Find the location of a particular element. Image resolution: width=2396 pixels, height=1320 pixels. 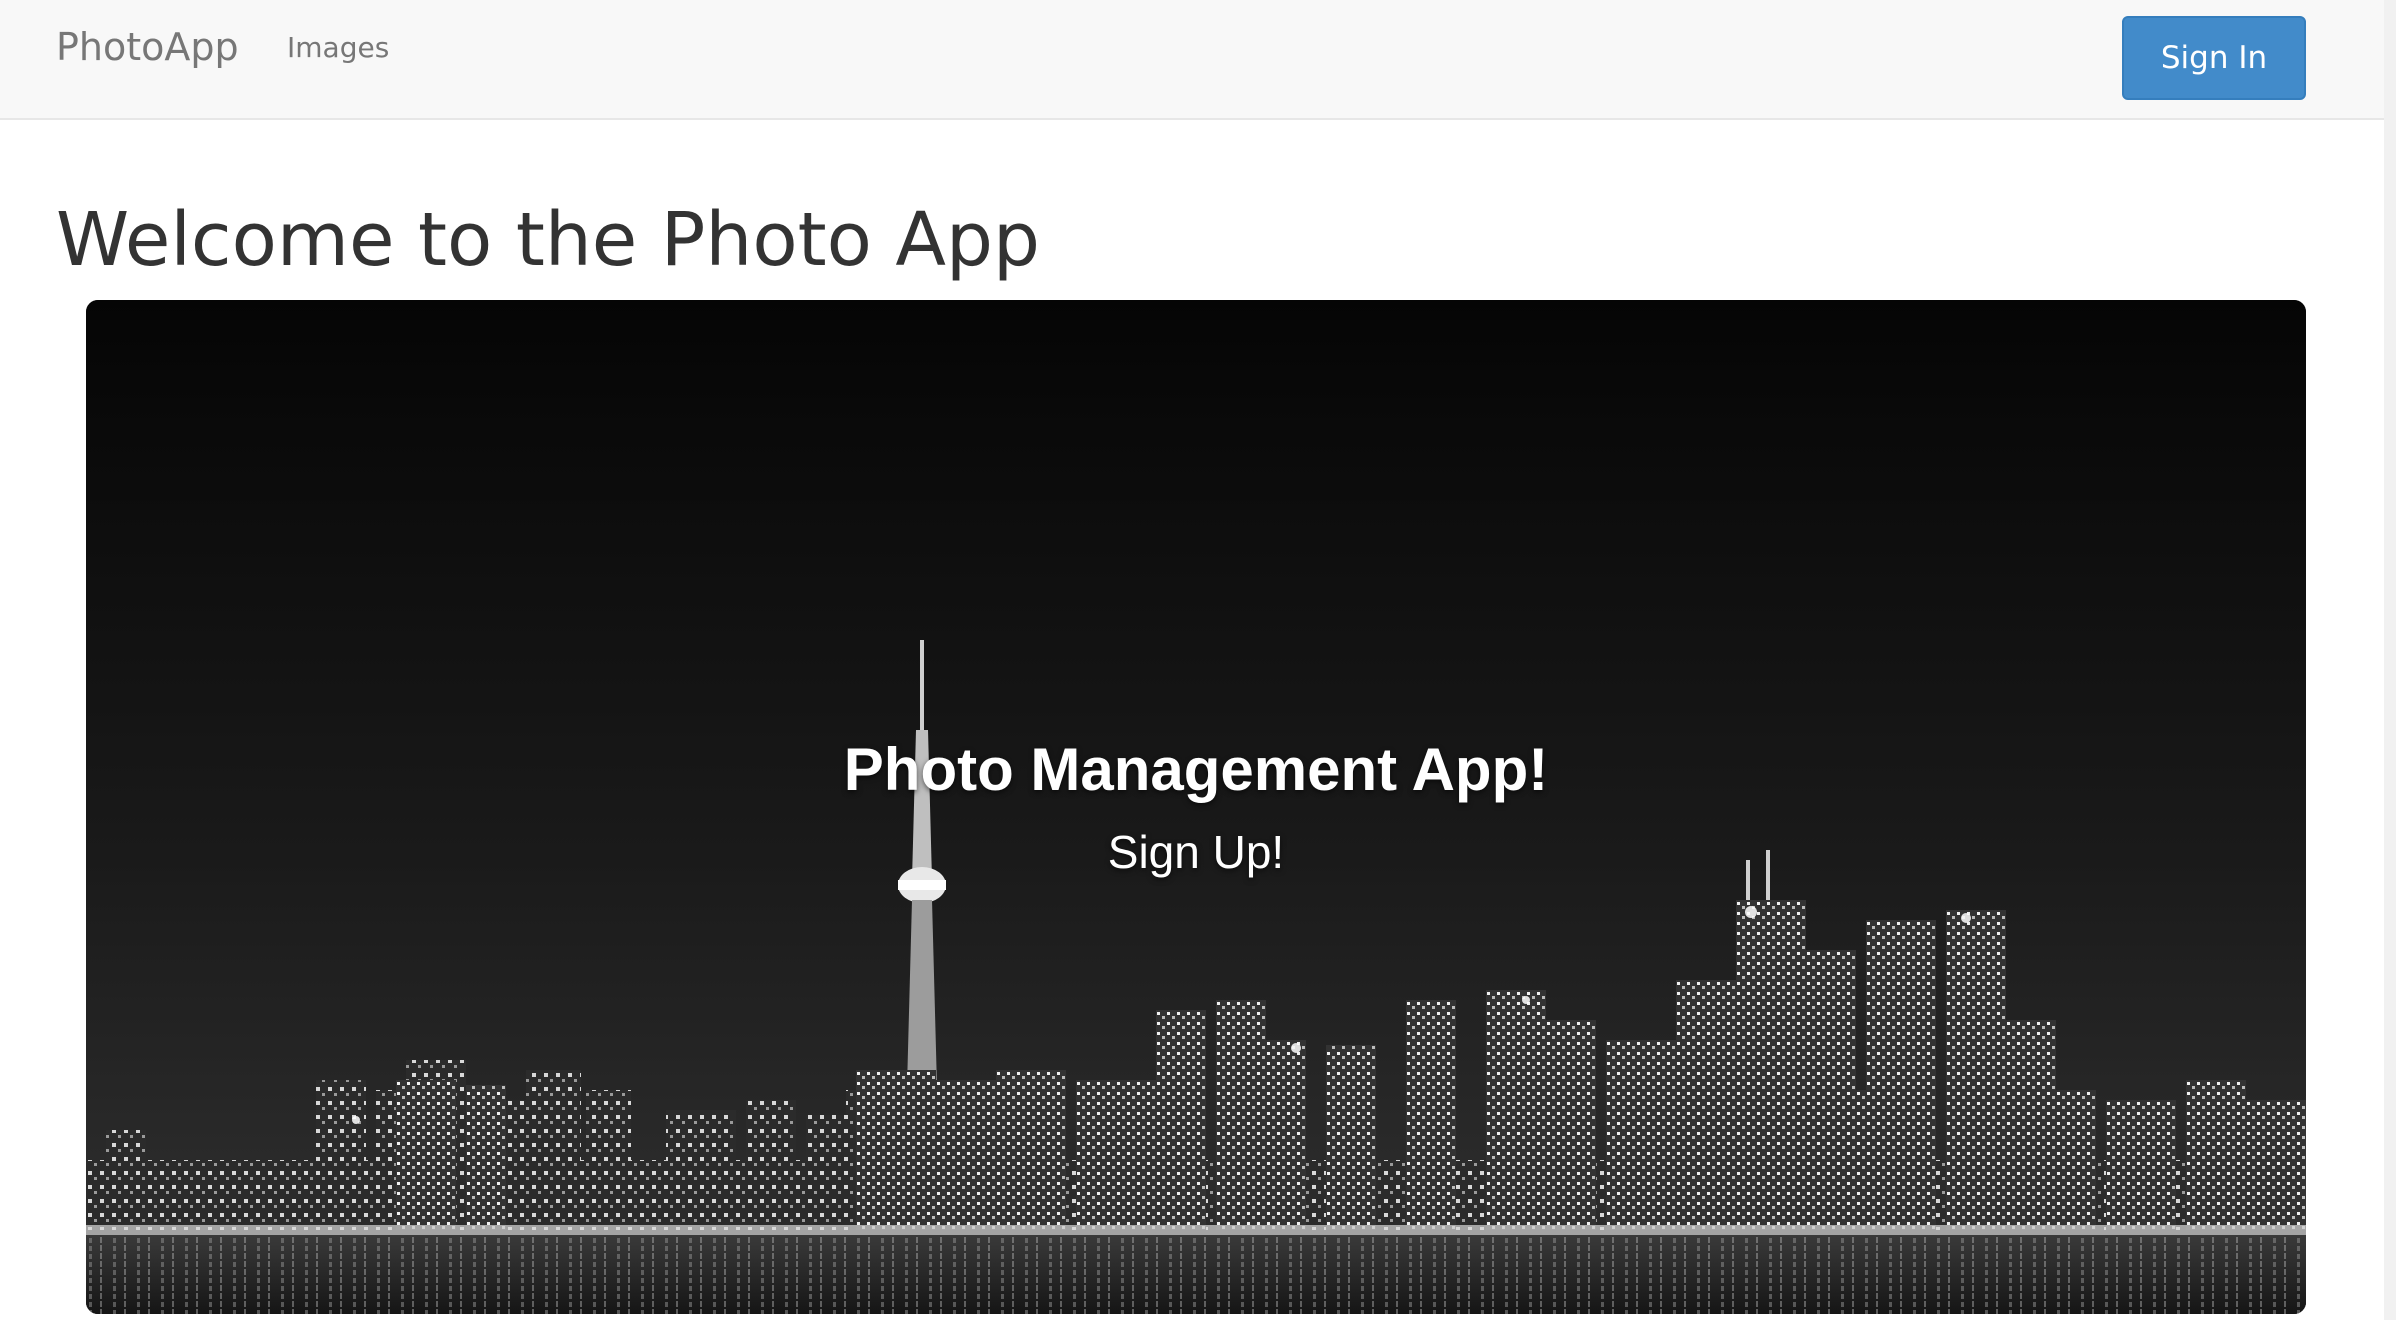

page-scrollbar is located at coordinates (2390, 660).